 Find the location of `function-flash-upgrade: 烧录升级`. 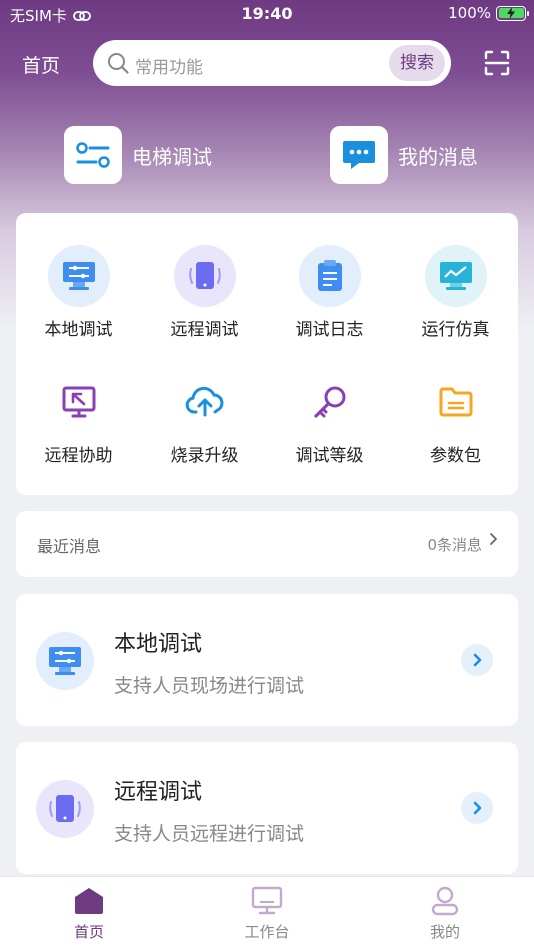

function-flash-upgrade: 烧录升级 is located at coordinates (204, 418).